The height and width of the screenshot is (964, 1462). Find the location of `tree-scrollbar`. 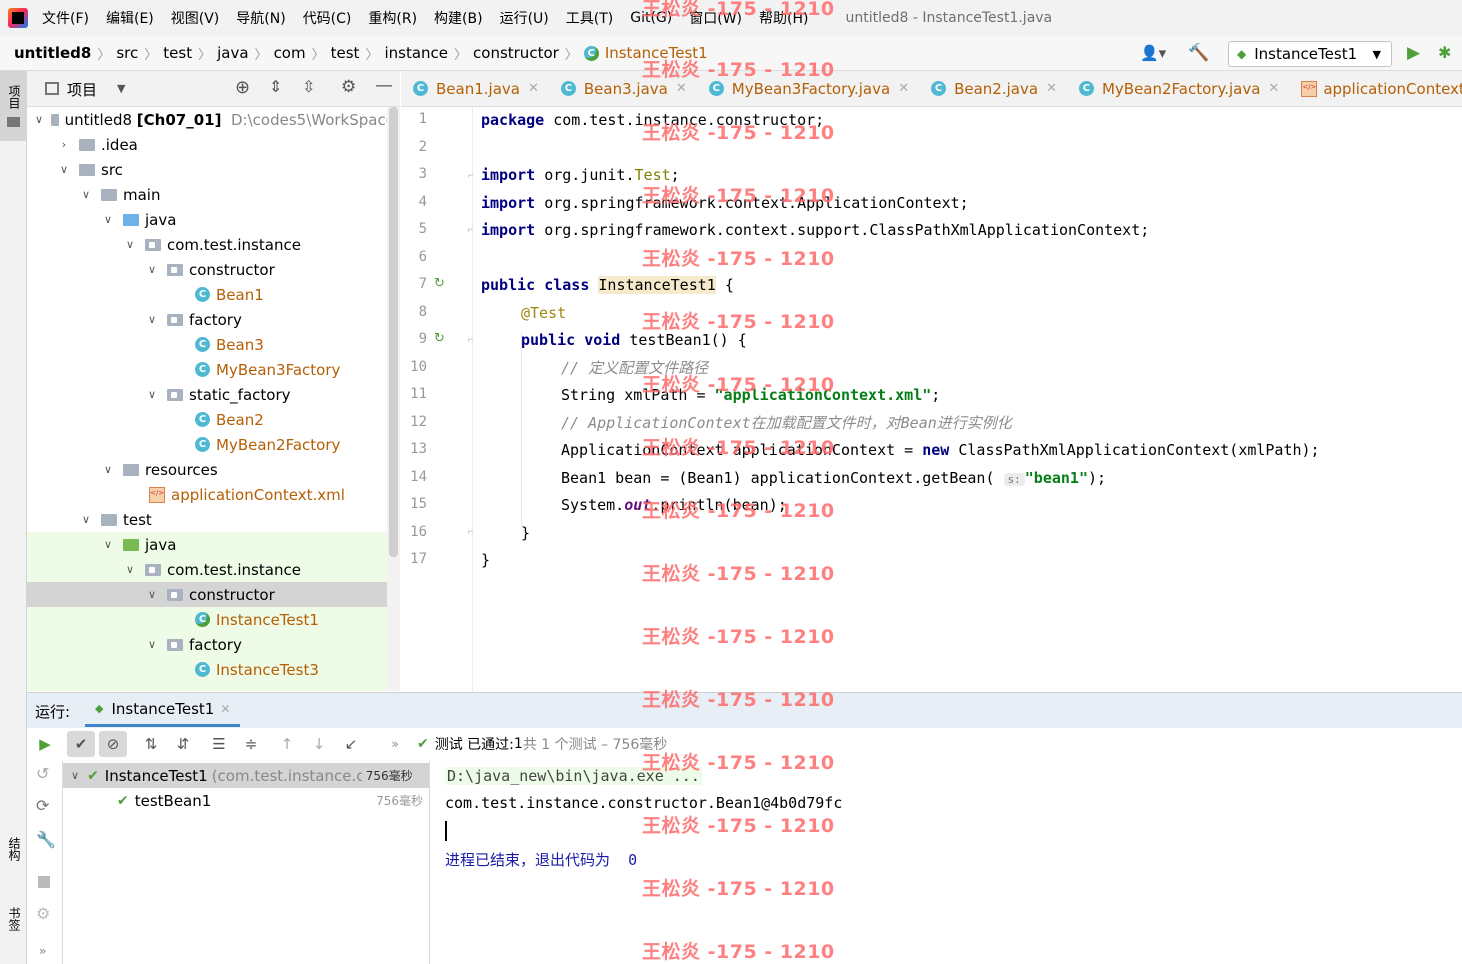

tree-scrollbar is located at coordinates (393, 399).